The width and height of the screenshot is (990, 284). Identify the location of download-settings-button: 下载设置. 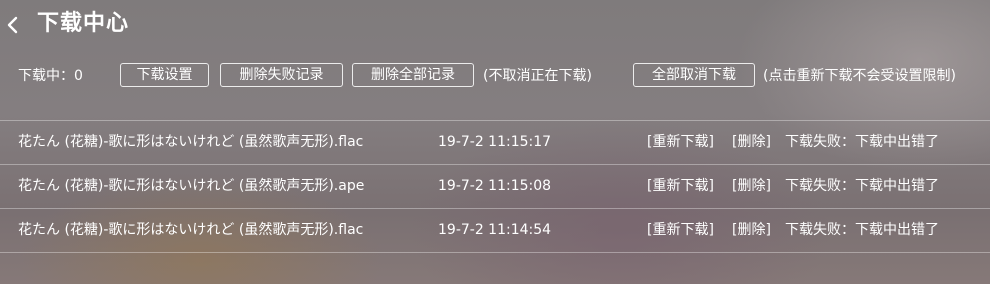
(164, 75).